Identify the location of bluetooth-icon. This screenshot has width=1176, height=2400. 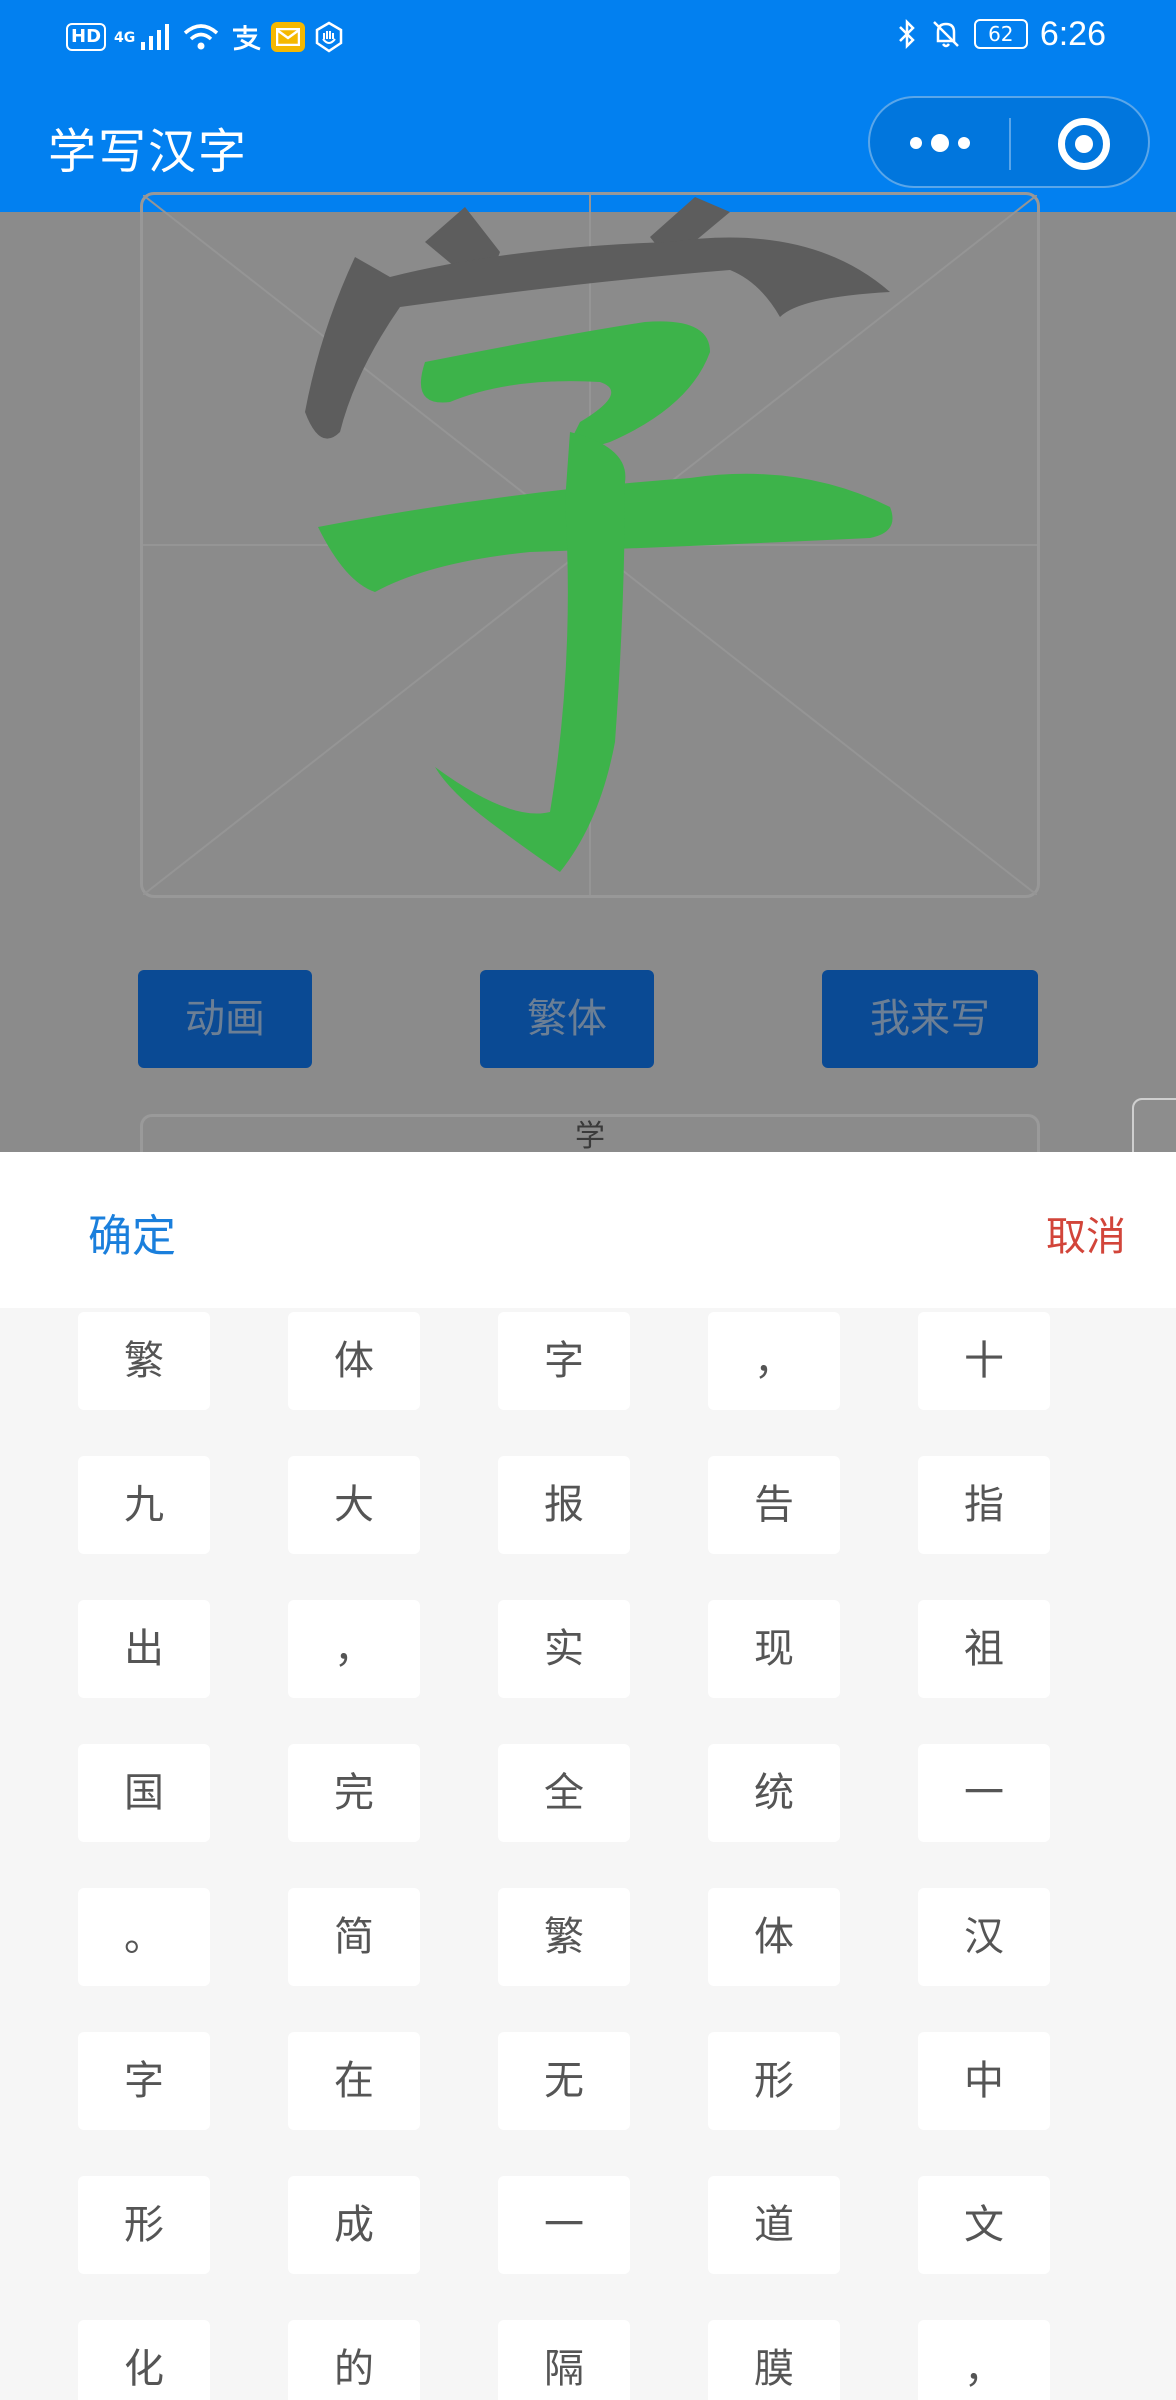
(907, 34).